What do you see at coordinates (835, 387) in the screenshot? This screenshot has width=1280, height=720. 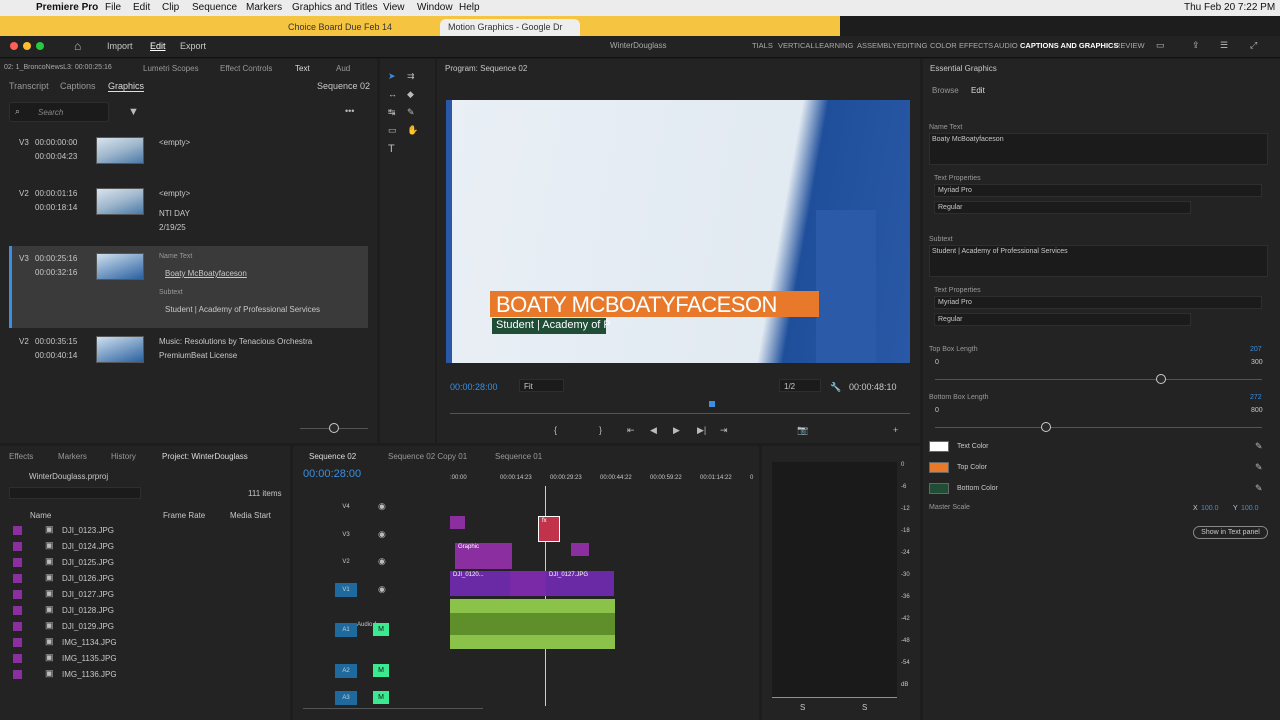 I see `wrench-icon: 🔧` at bounding box center [835, 387].